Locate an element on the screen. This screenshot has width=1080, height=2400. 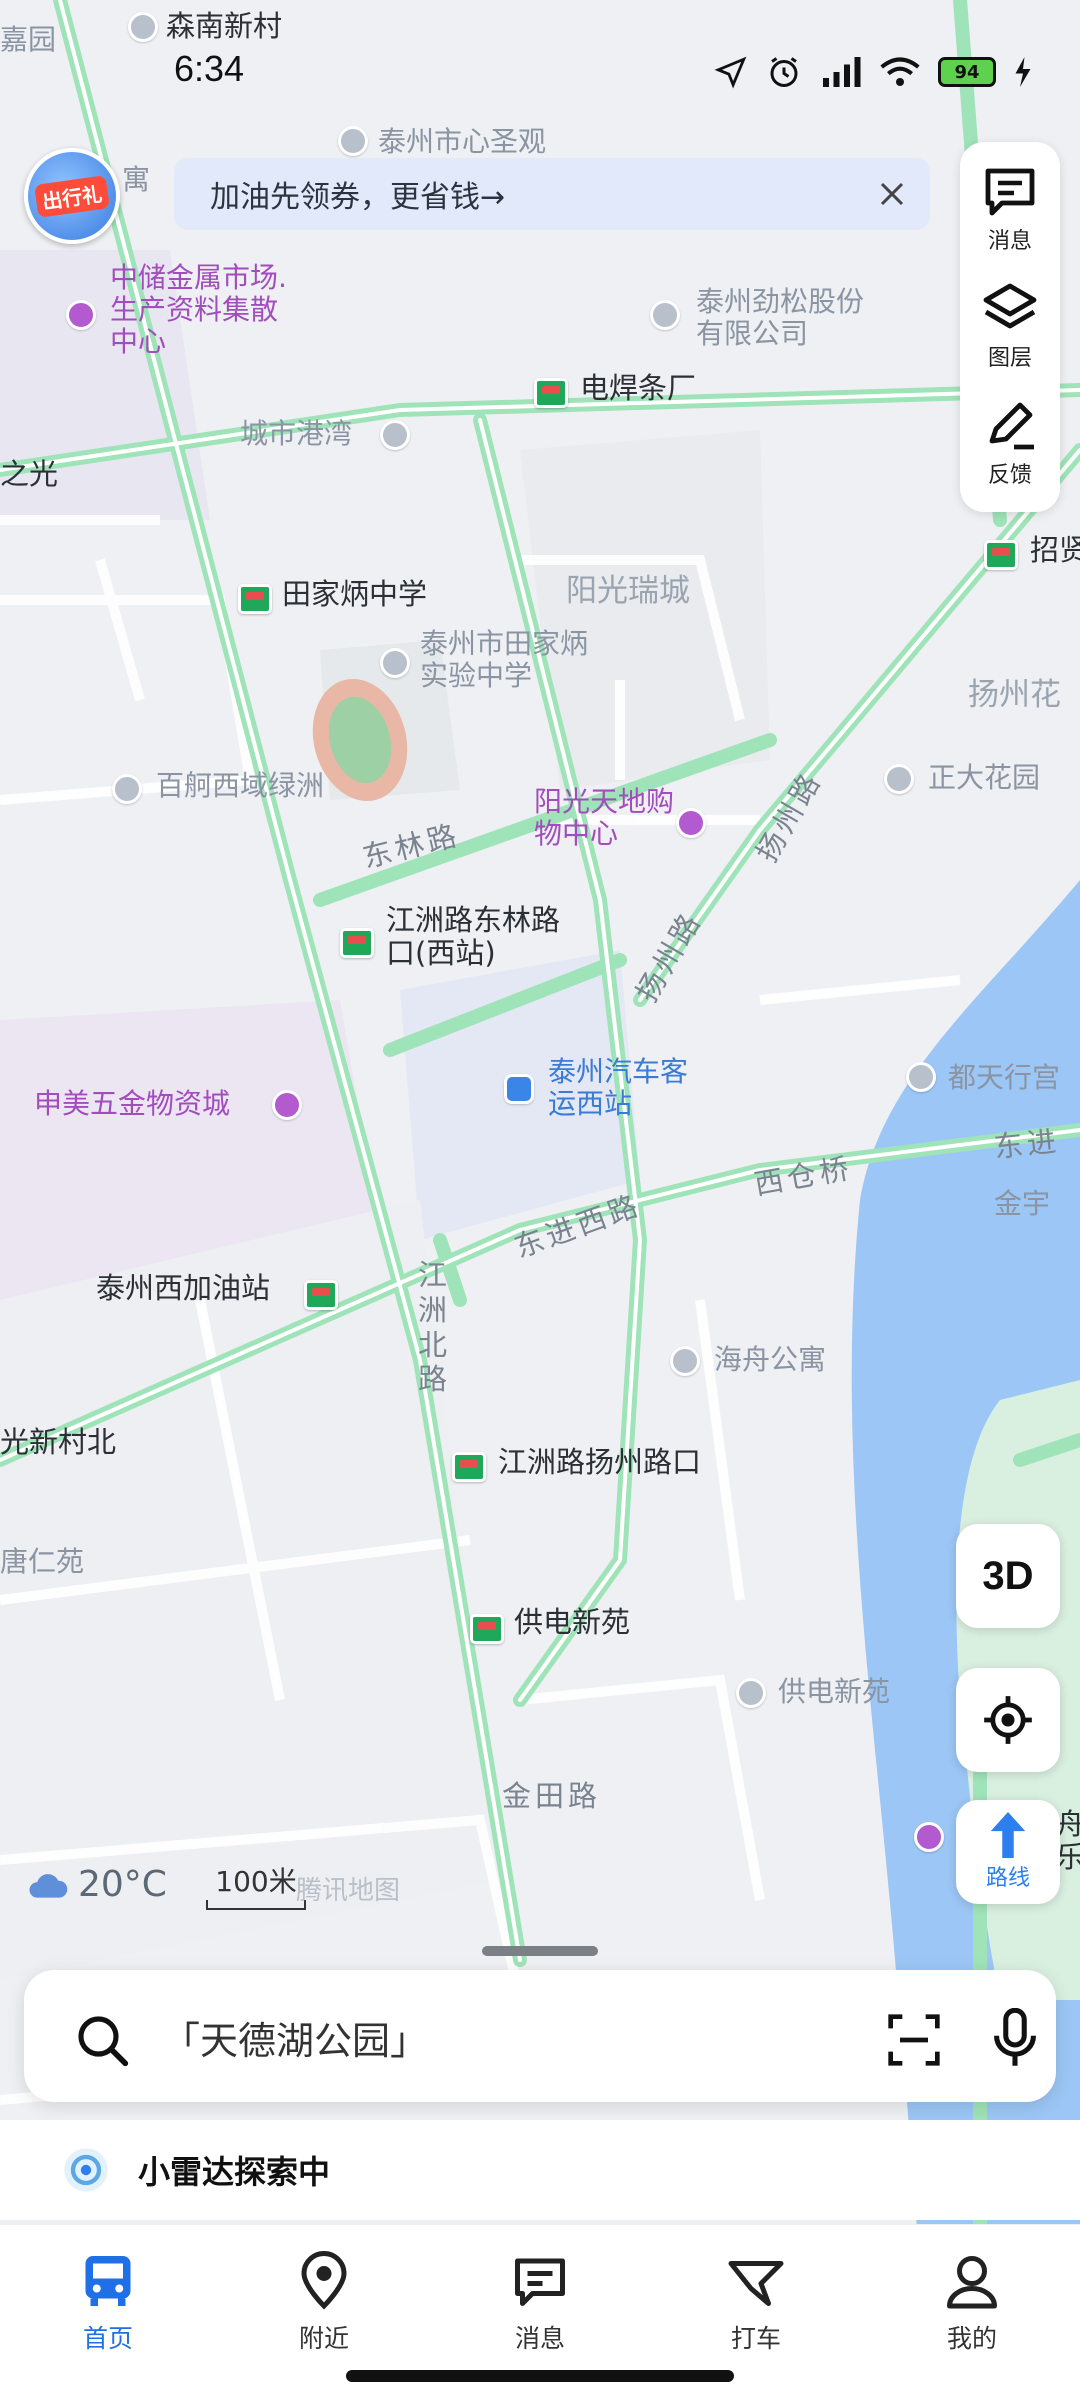
map-label: 泰州劲松股份有限公司 is located at coordinates (780, 318).